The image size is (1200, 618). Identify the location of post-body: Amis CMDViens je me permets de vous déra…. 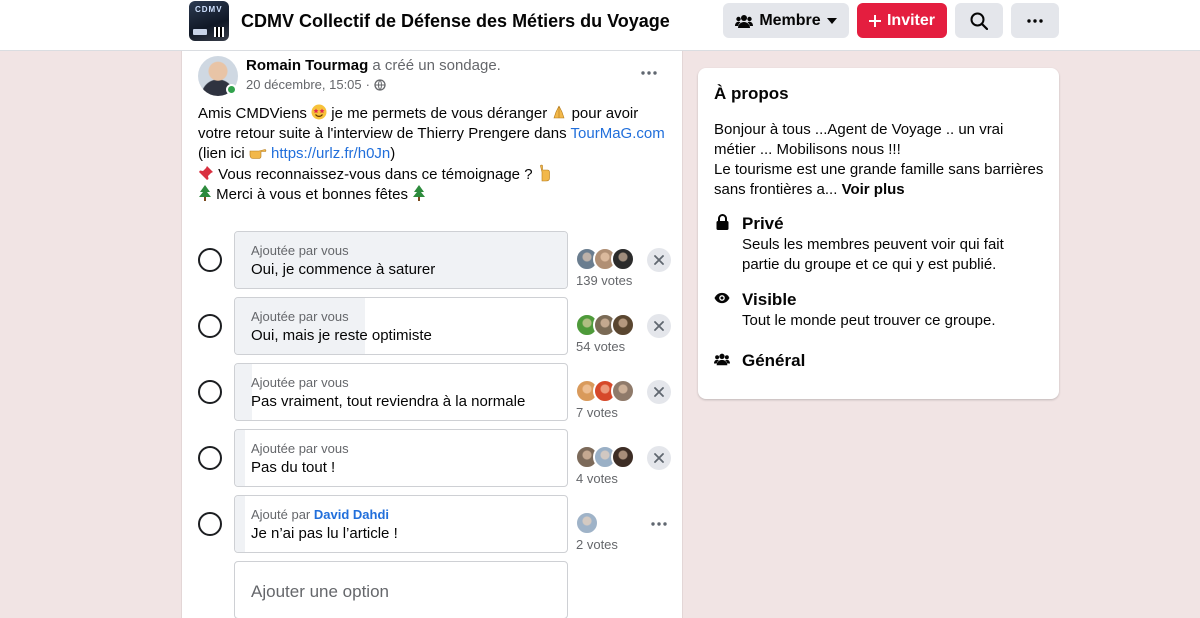
(431, 154).